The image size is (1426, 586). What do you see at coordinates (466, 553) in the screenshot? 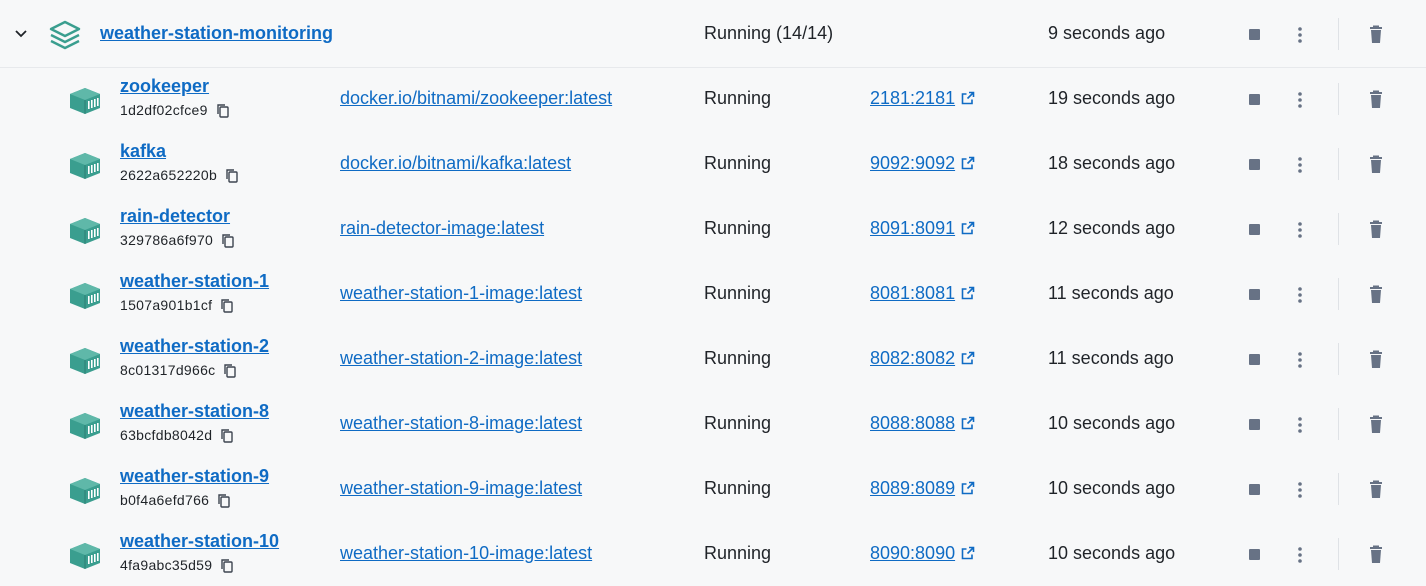
I see `image-link: weather-station-10-image:latest` at bounding box center [466, 553].